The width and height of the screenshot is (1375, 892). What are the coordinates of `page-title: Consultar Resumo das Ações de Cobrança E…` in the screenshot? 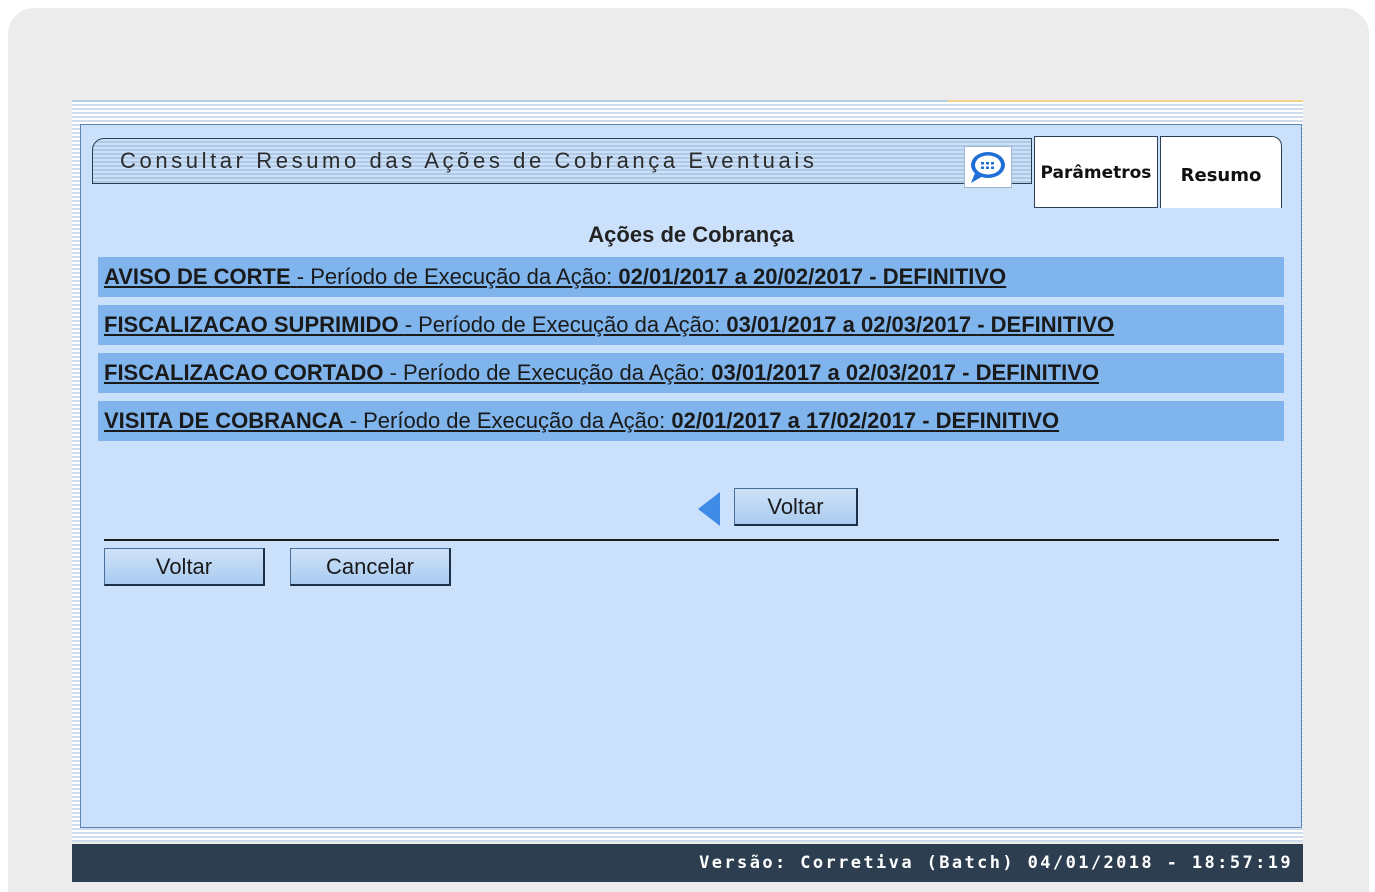 It's located at (469, 160).